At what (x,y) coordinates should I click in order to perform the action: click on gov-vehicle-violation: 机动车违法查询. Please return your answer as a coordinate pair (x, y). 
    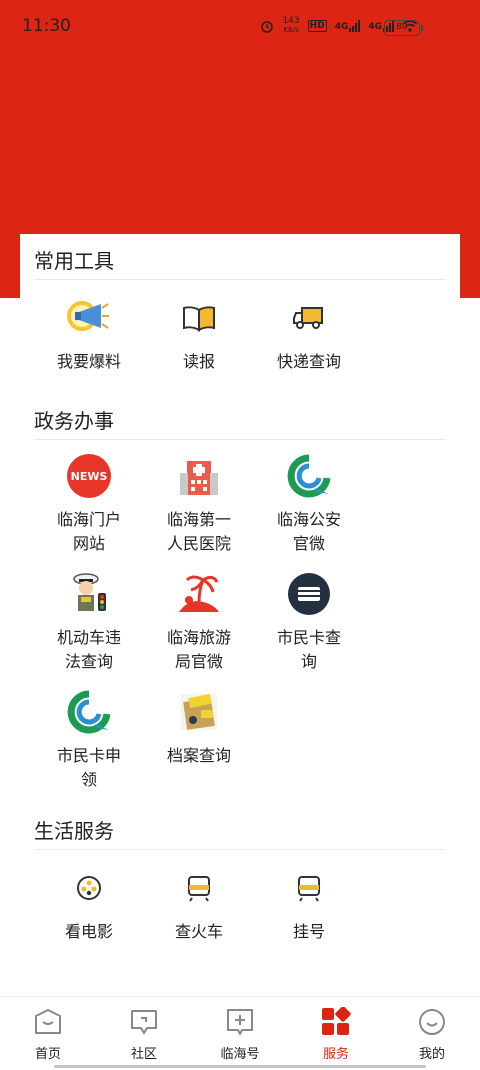
    Looking at the image, I should click on (89, 629).